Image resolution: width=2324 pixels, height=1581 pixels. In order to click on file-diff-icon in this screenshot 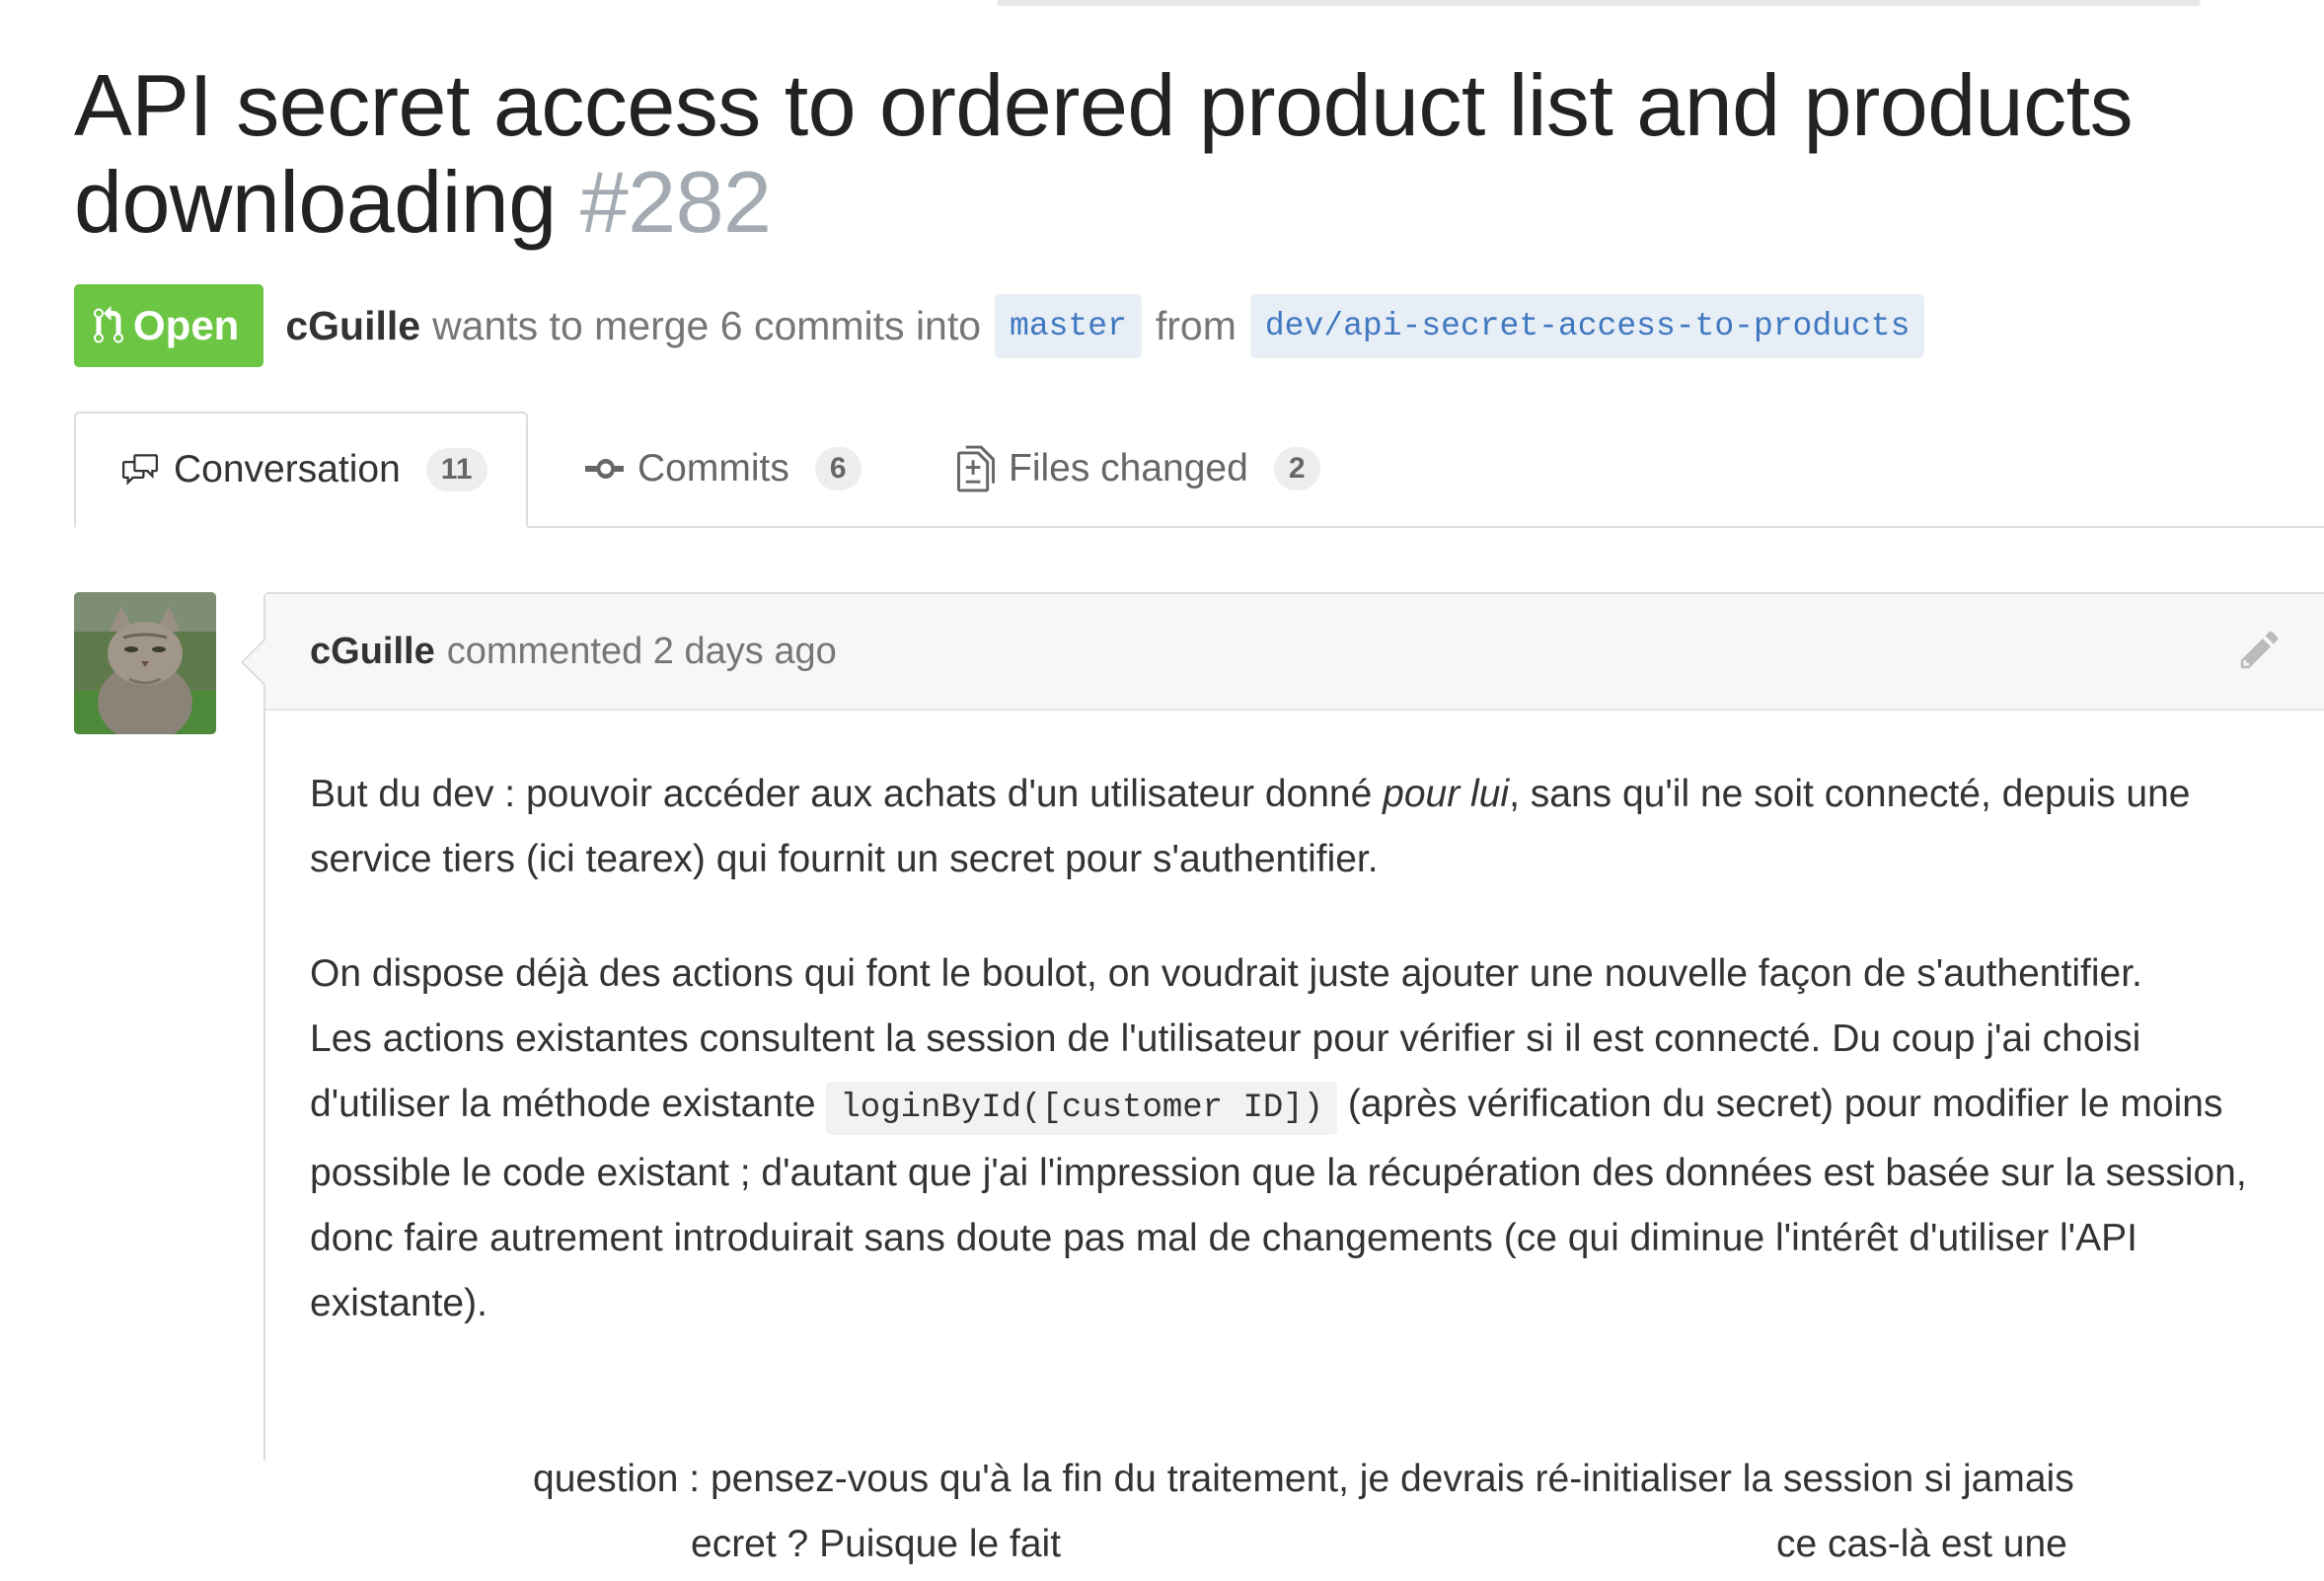, I will do `click(976, 468)`.